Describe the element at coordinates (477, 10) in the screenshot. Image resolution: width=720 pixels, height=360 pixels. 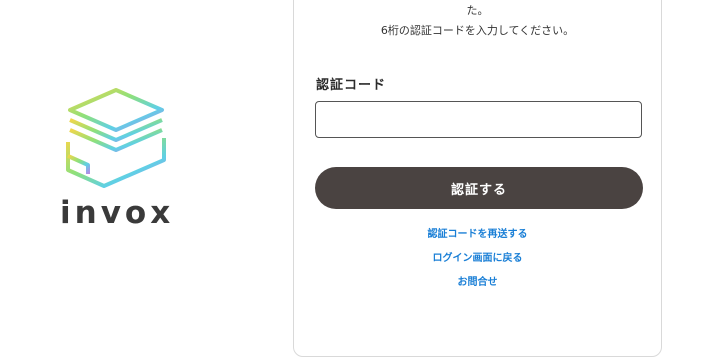
I see `instruction-line-1: た。` at that location.